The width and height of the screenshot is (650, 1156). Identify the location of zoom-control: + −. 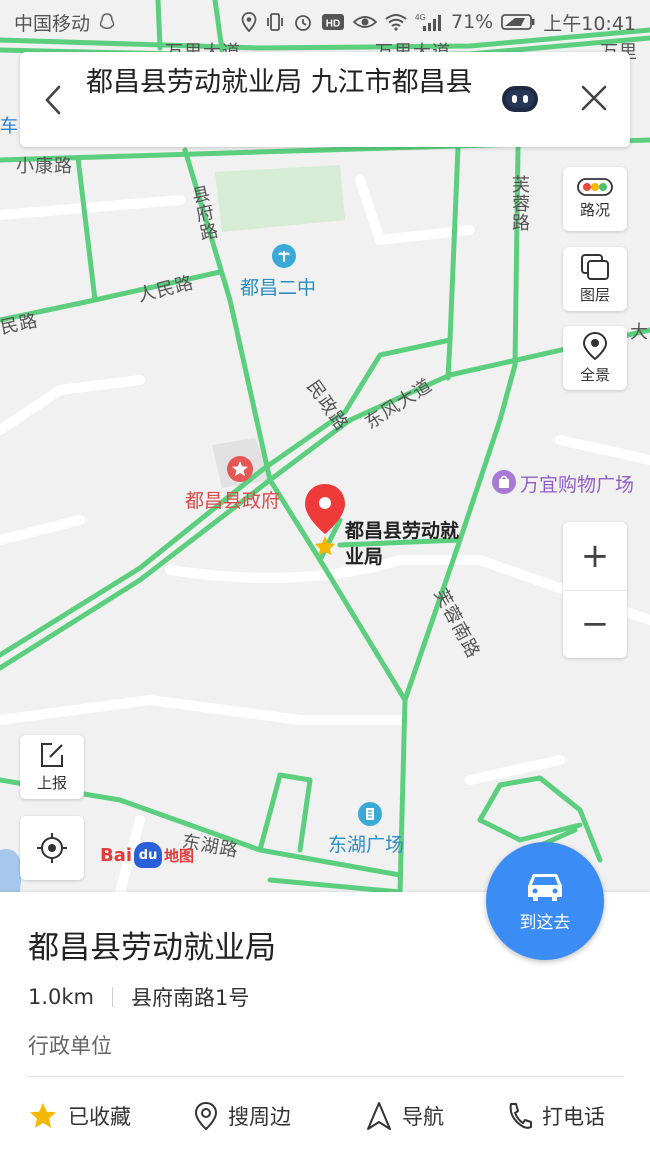
(595, 590).